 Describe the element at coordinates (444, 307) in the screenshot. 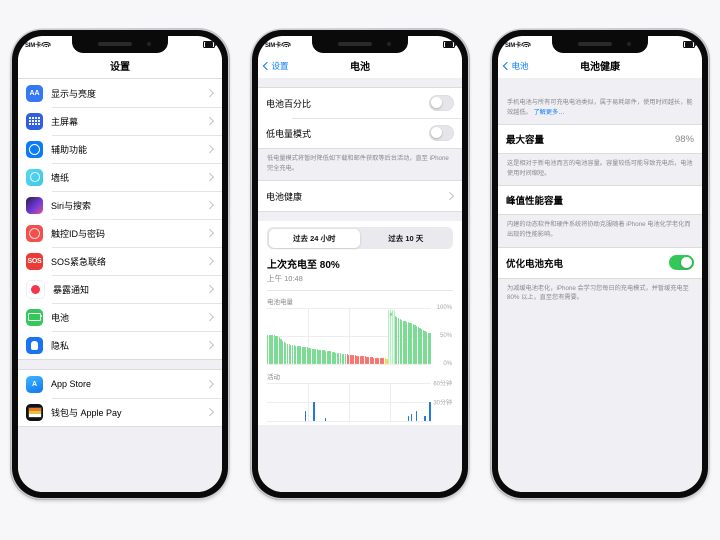

I see `y-tick-100: 100%` at that location.